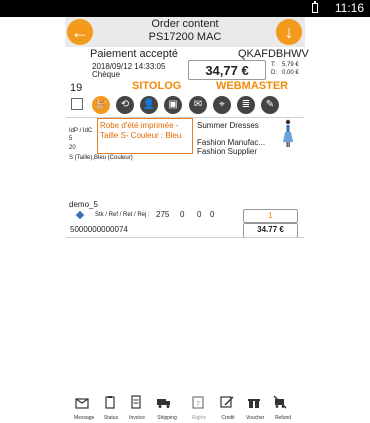 The width and height of the screenshot is (370, 423). What do you see at coordinates (252, 86) in the screenshot?
I see `source-right: WEBMASTER` at bounding box center [252, 86].